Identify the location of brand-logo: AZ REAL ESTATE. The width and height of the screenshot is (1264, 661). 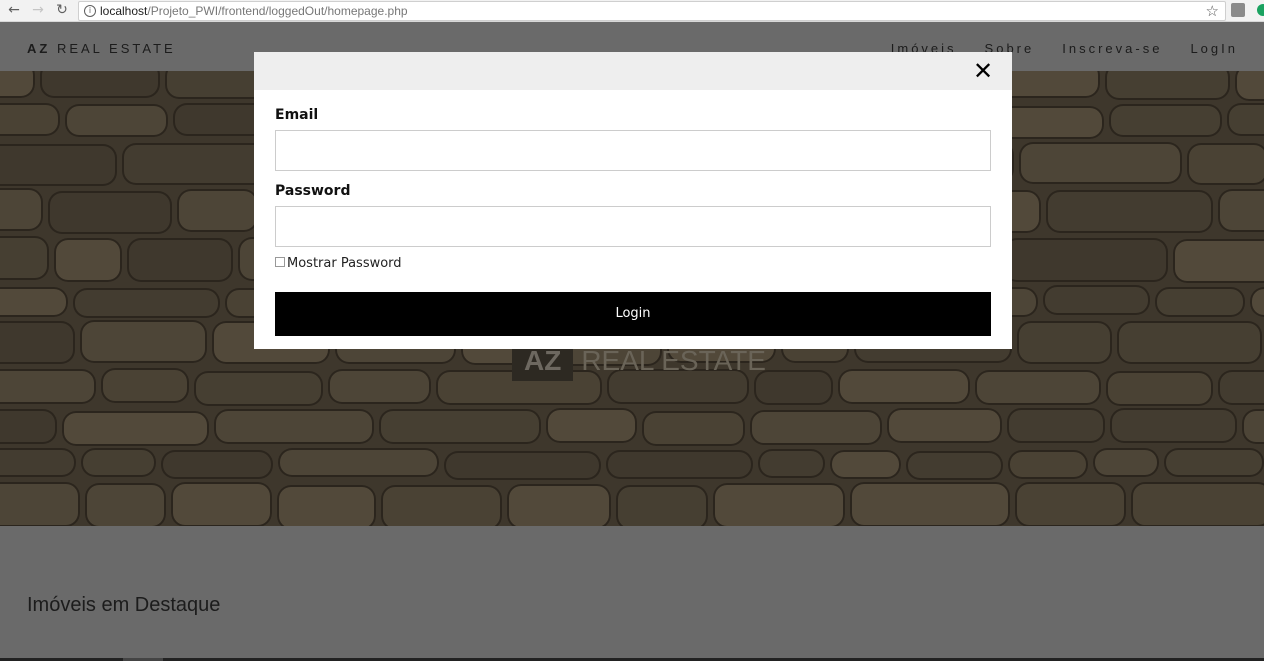
(101, 48).